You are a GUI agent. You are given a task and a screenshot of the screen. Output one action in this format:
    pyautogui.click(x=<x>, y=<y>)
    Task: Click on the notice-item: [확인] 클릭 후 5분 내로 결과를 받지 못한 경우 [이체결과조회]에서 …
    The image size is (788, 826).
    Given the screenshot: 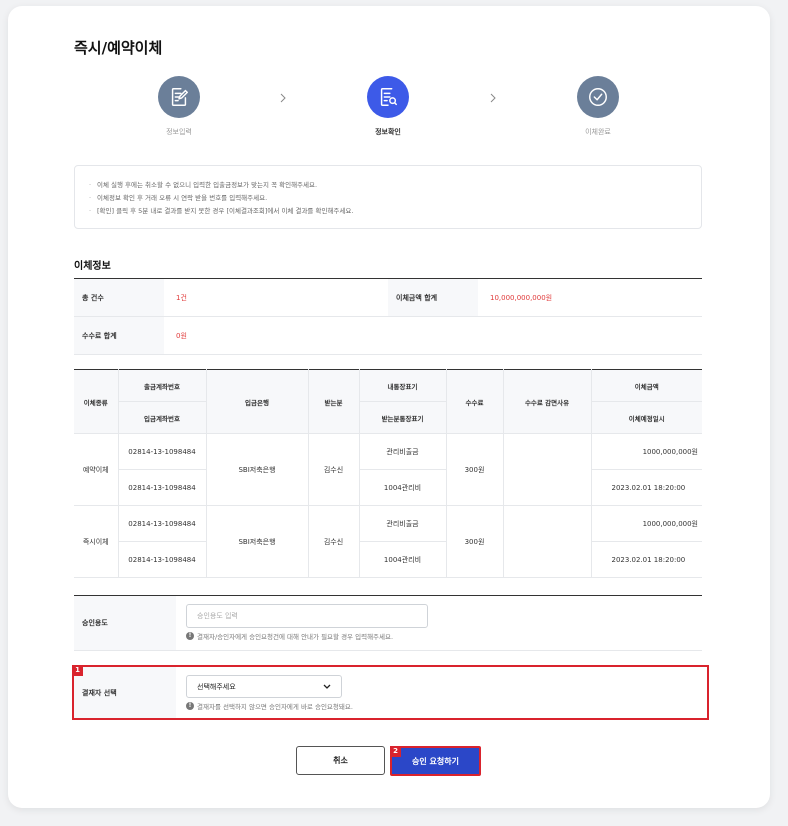 What is the action you would take?
    pyautogui.click(x=395, y=211)
    